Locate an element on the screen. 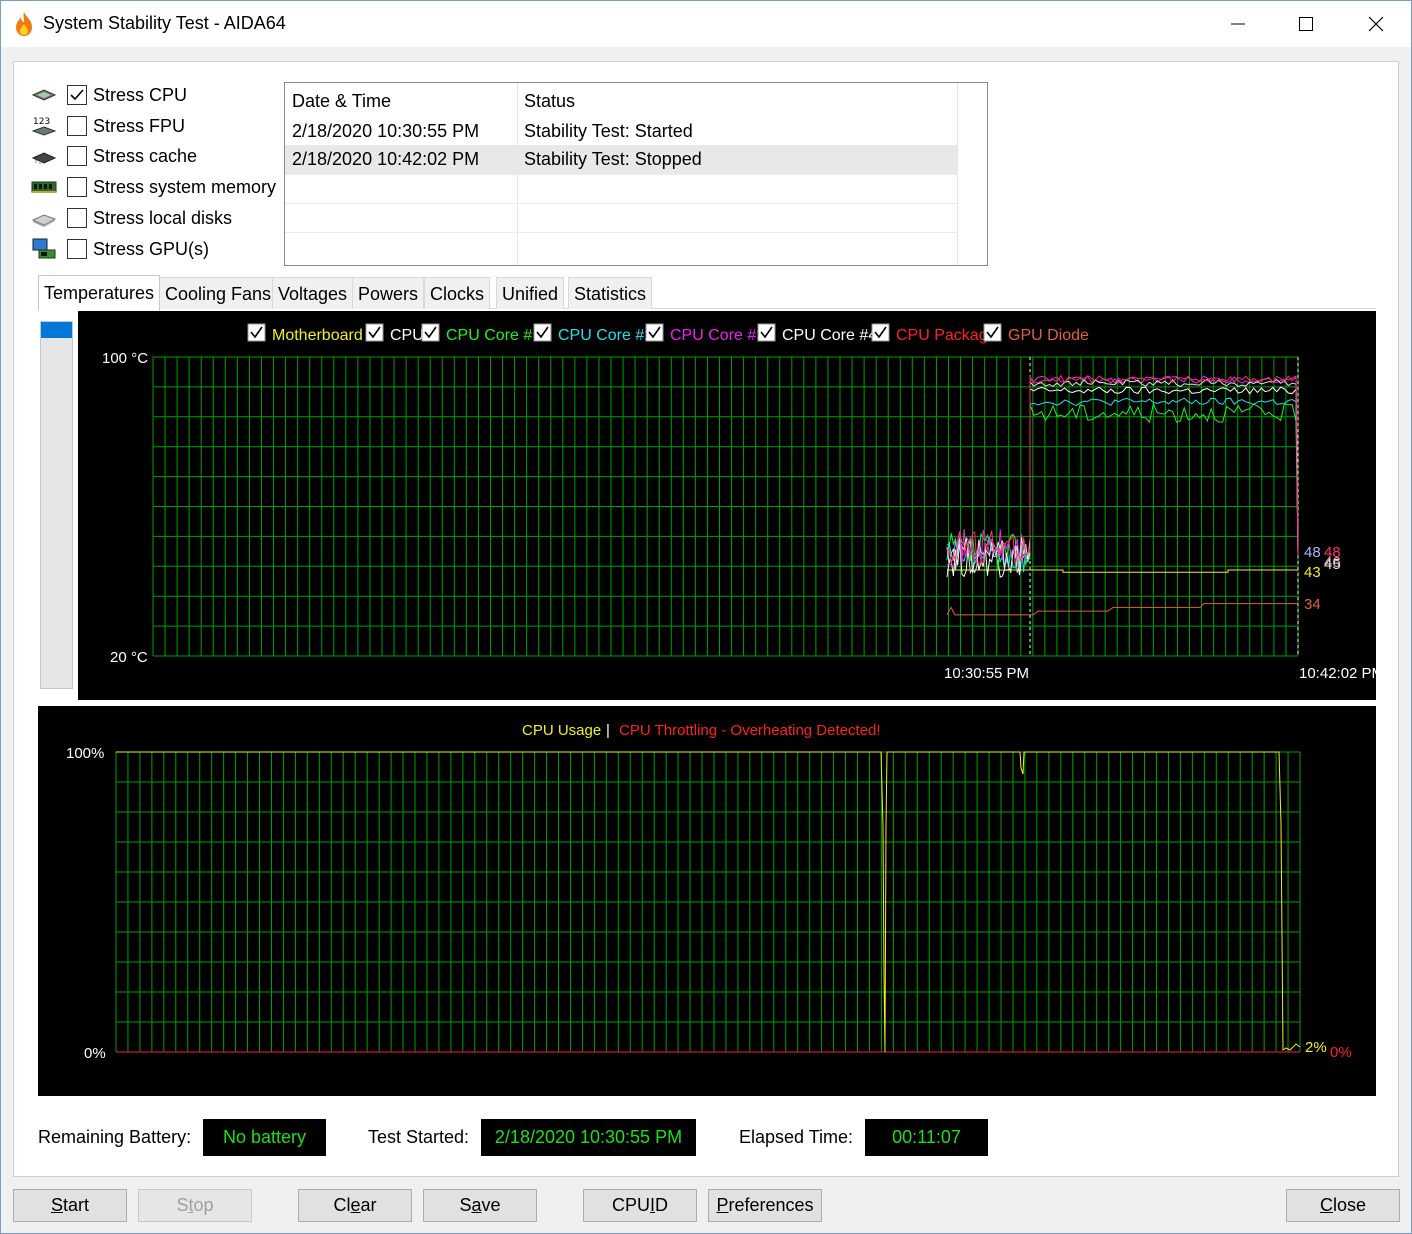 This screenshot has height=1234, width=1412. legend-label: CPU Core #4 is located at coordinates (829, 335).